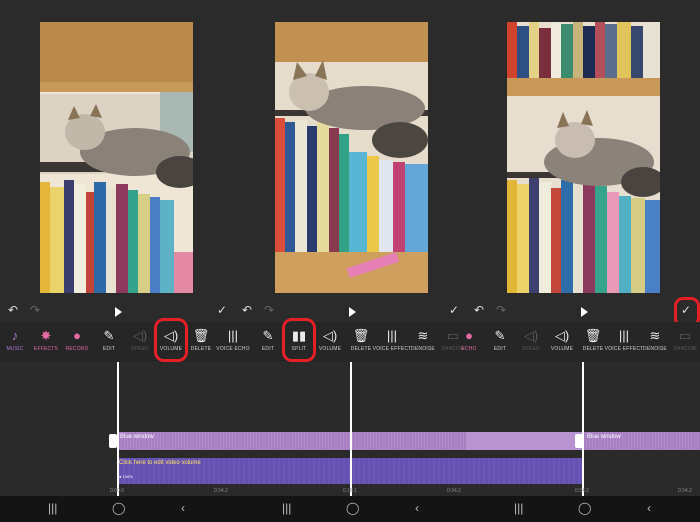 Image resolution: width=700 pixels, height=522 pixels. What do you see at coordinates (171, 340) in the screenshot?
I see `highlight-volume` at bounding box center [171, 340].